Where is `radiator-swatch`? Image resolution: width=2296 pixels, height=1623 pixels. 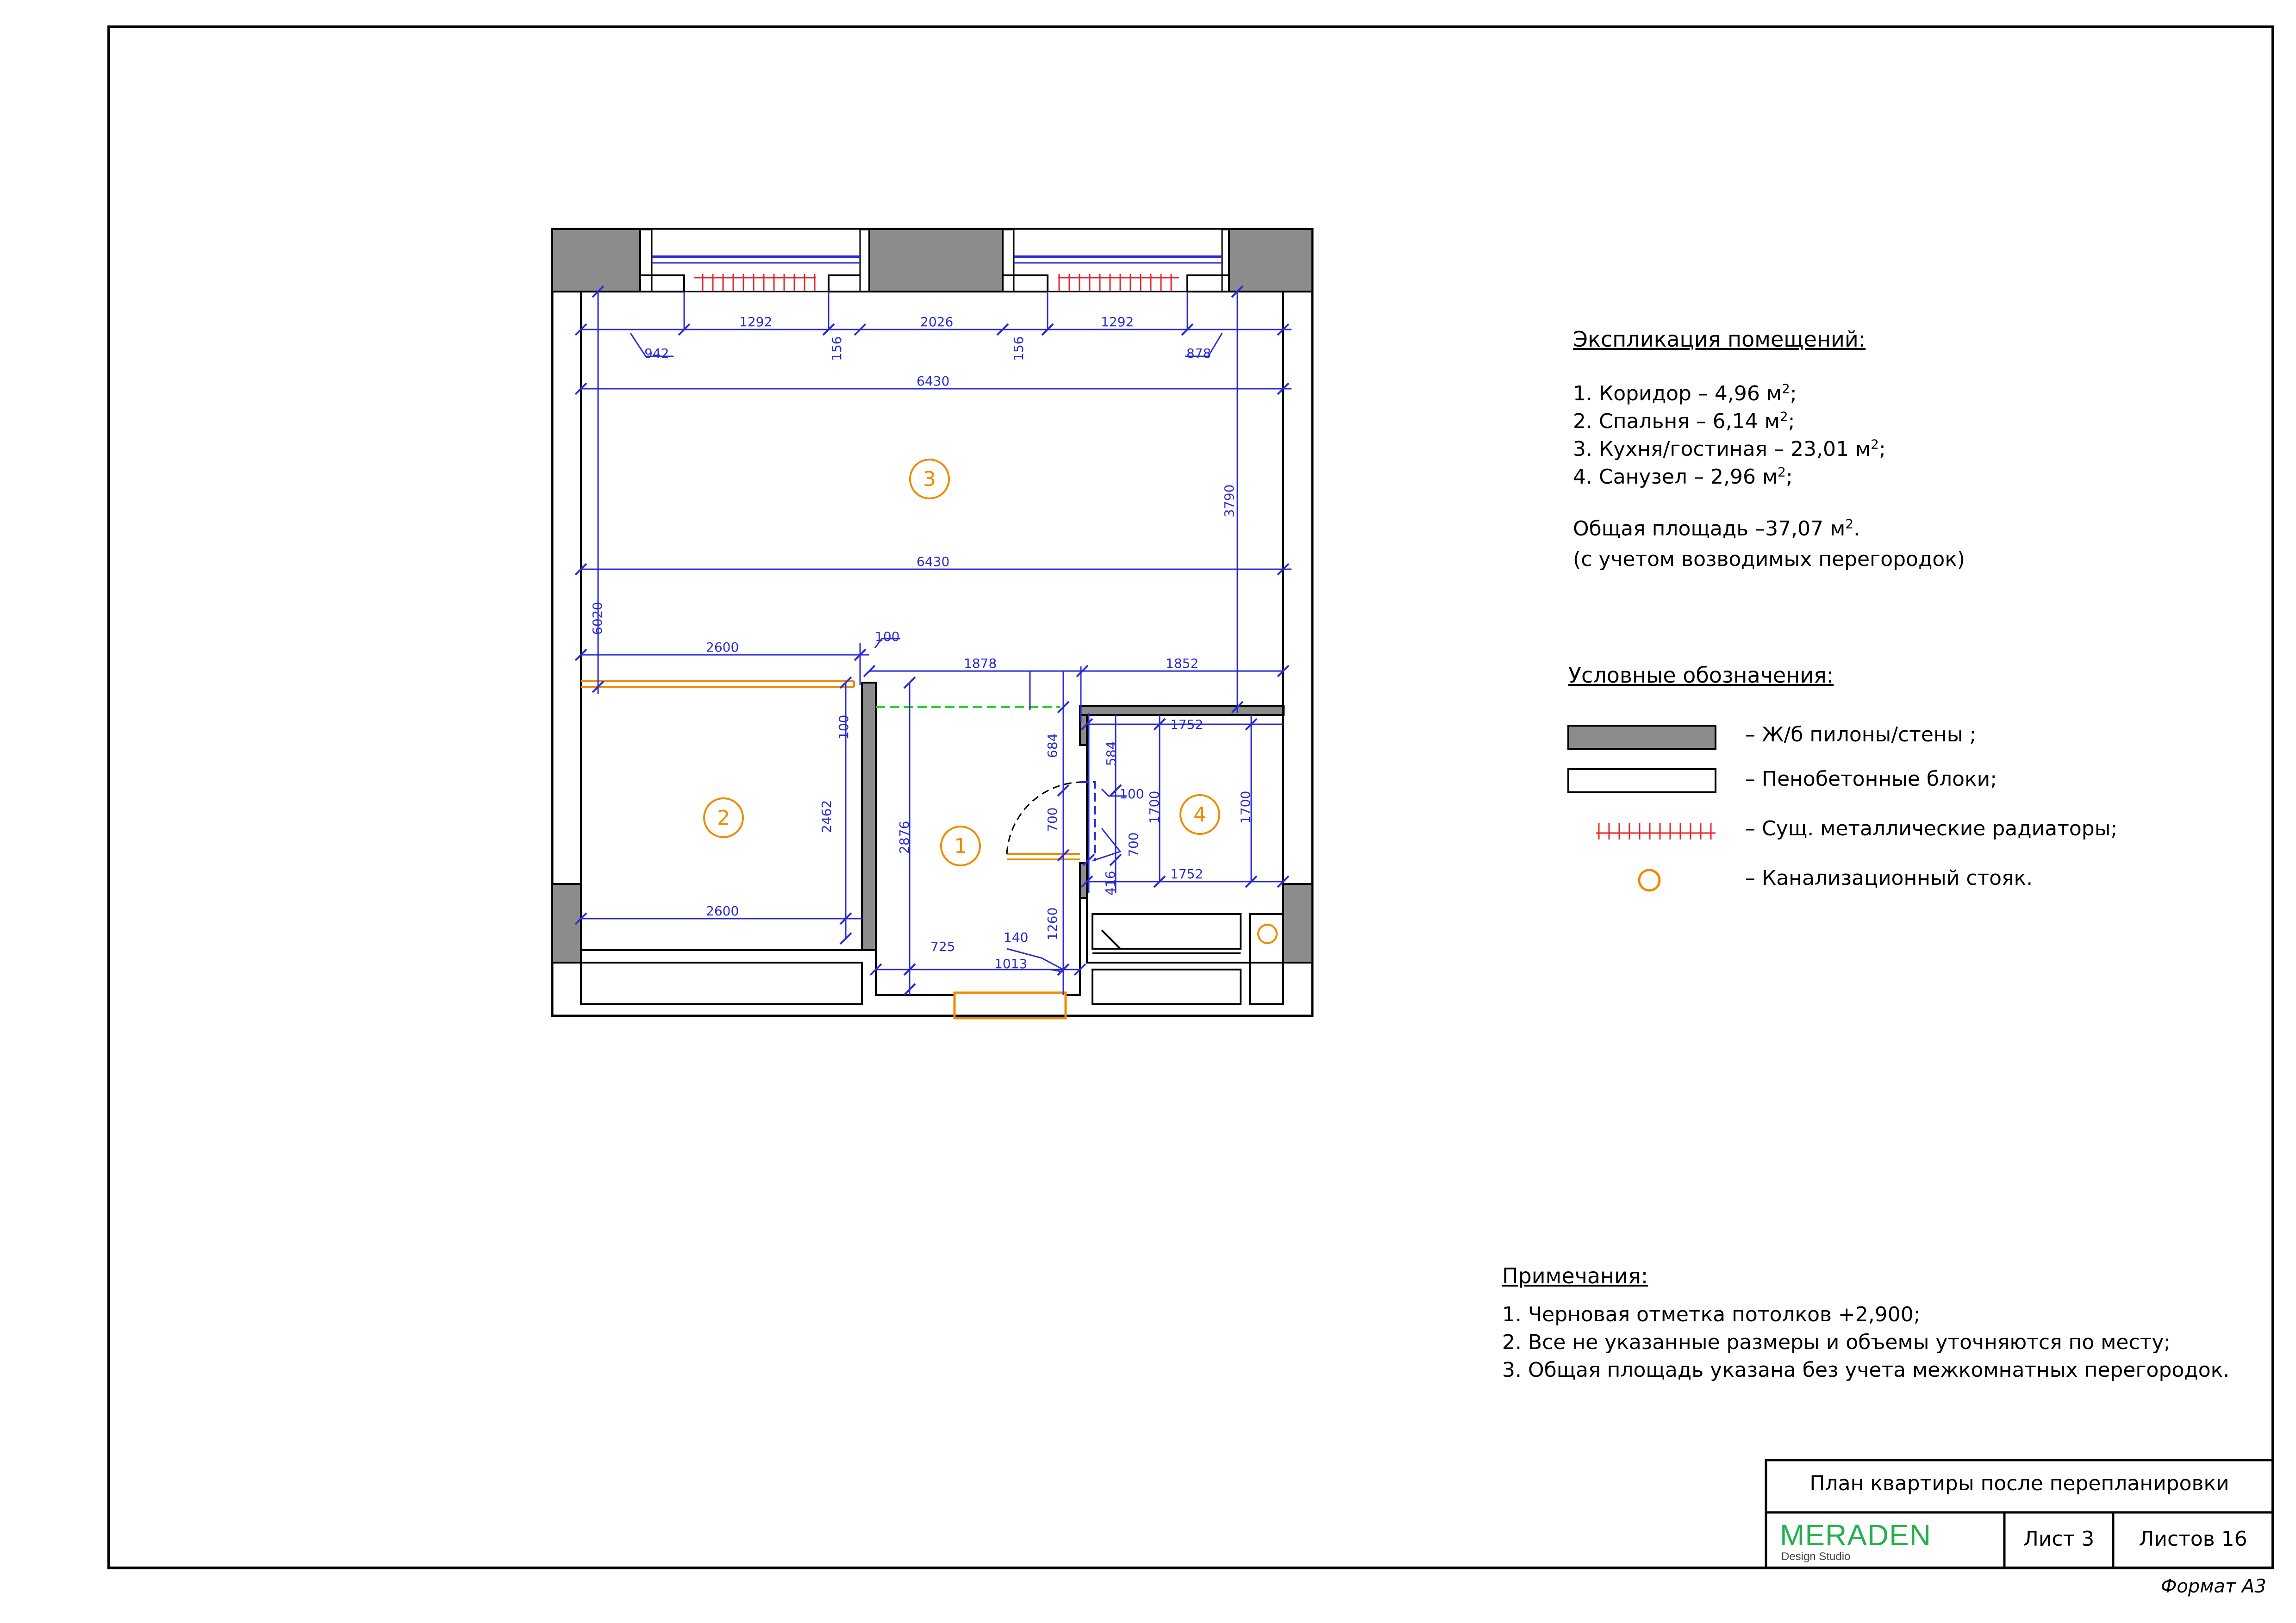
radiator-swatch is located at coordinates (1656, 831).